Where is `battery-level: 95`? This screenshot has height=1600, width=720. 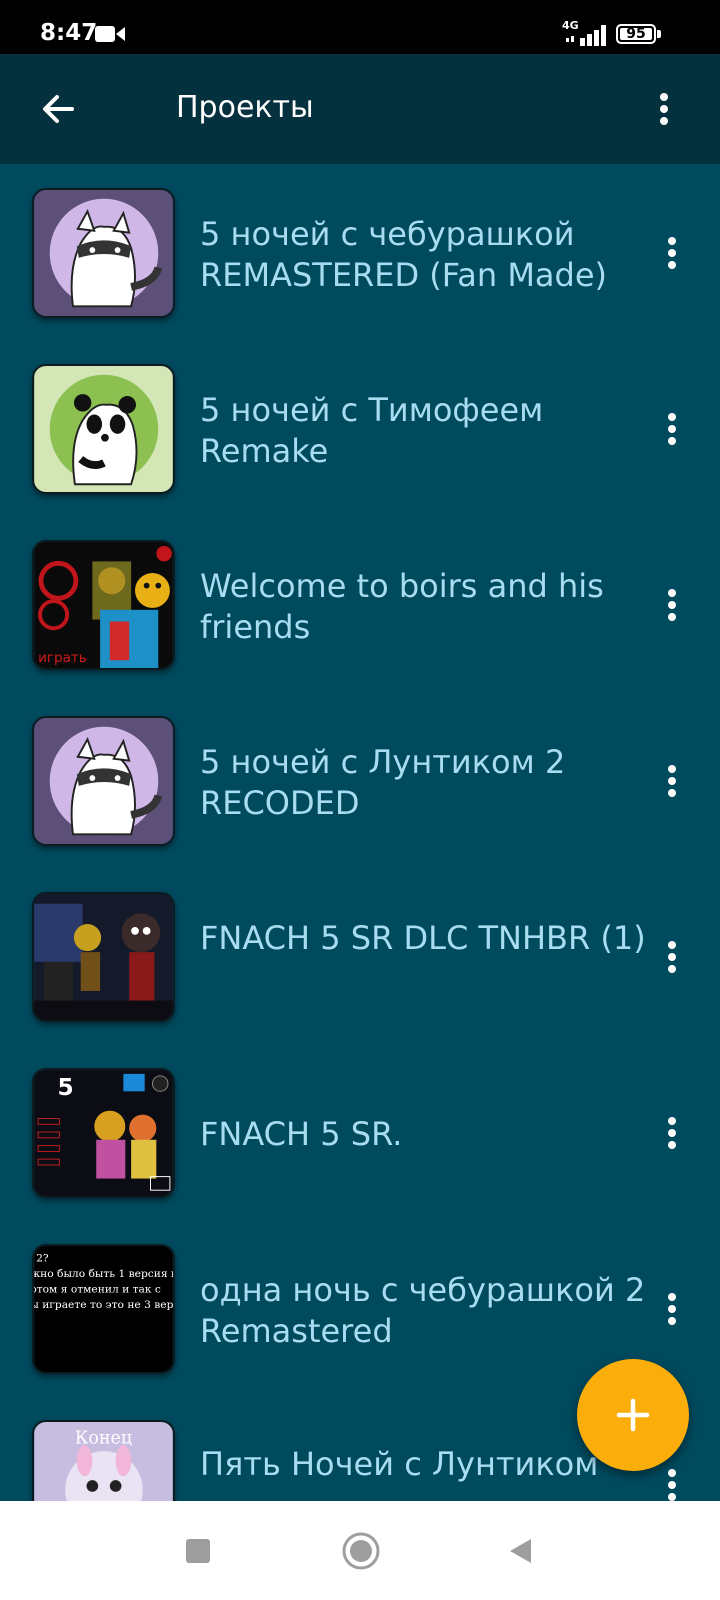
battery-level: 95 is located at coordinates (636, 34).